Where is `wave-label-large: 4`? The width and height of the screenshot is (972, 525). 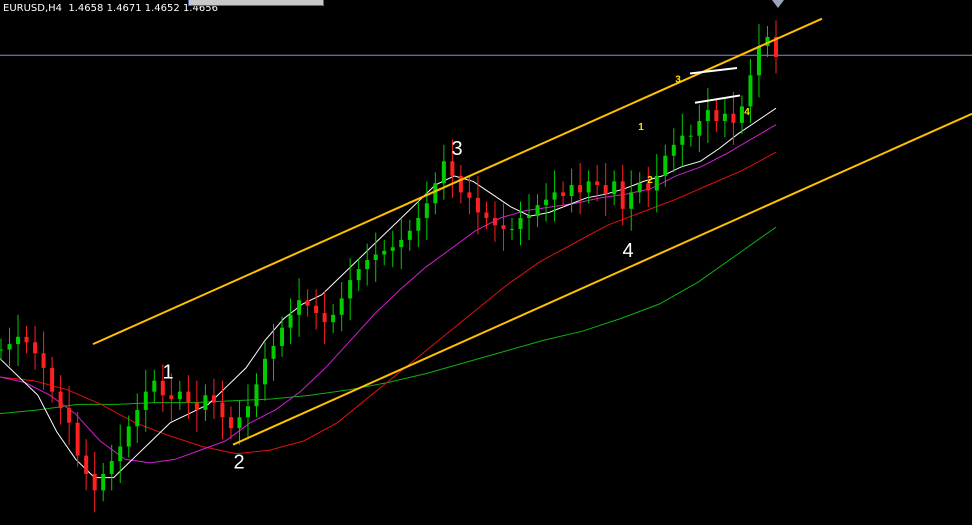
wave-label-large: 4 is located at coordinates (627, 251).